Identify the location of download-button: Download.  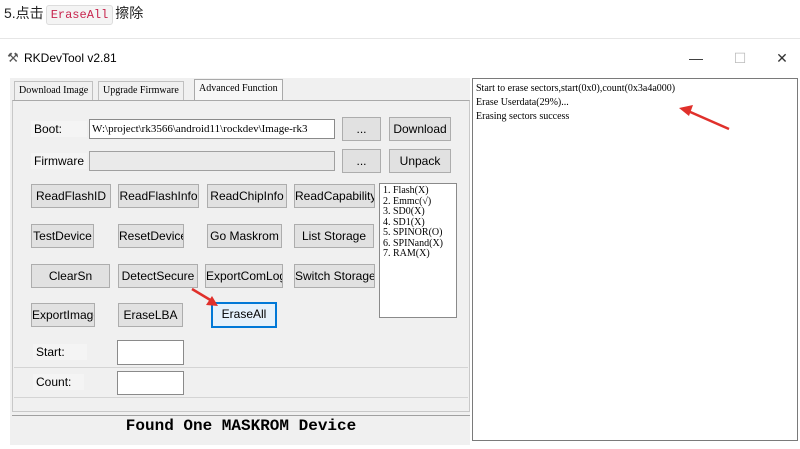
(420, 129).